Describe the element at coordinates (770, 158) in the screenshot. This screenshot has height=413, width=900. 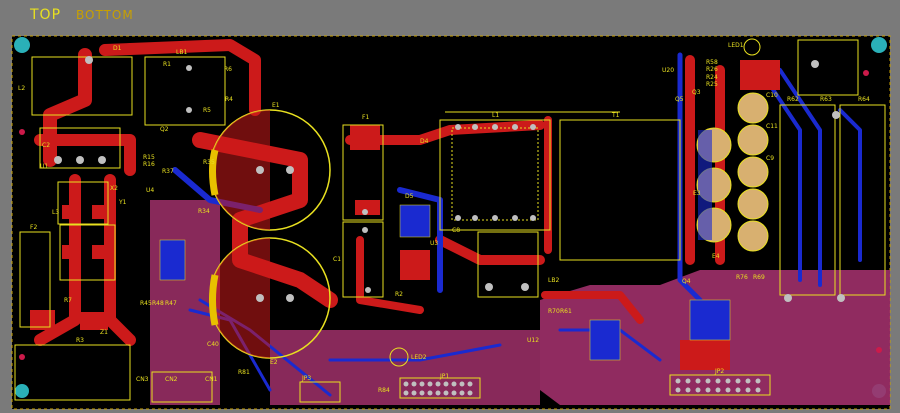
I see `designator-c9: C9` at that location.